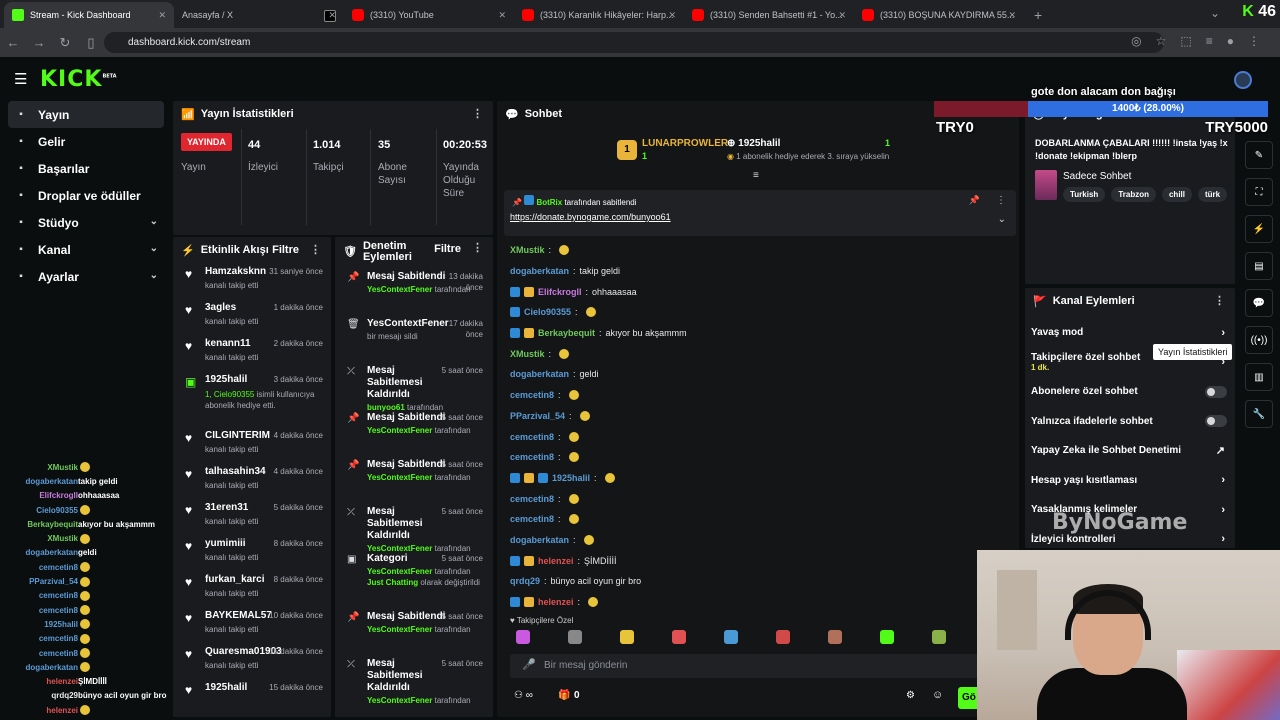 Image resolution: width=1280 pixels, height=720 pixels. Describe the element at coordinates (566, 333) in the screenshot. I see `chat-username: Berkaybequit` at that location.